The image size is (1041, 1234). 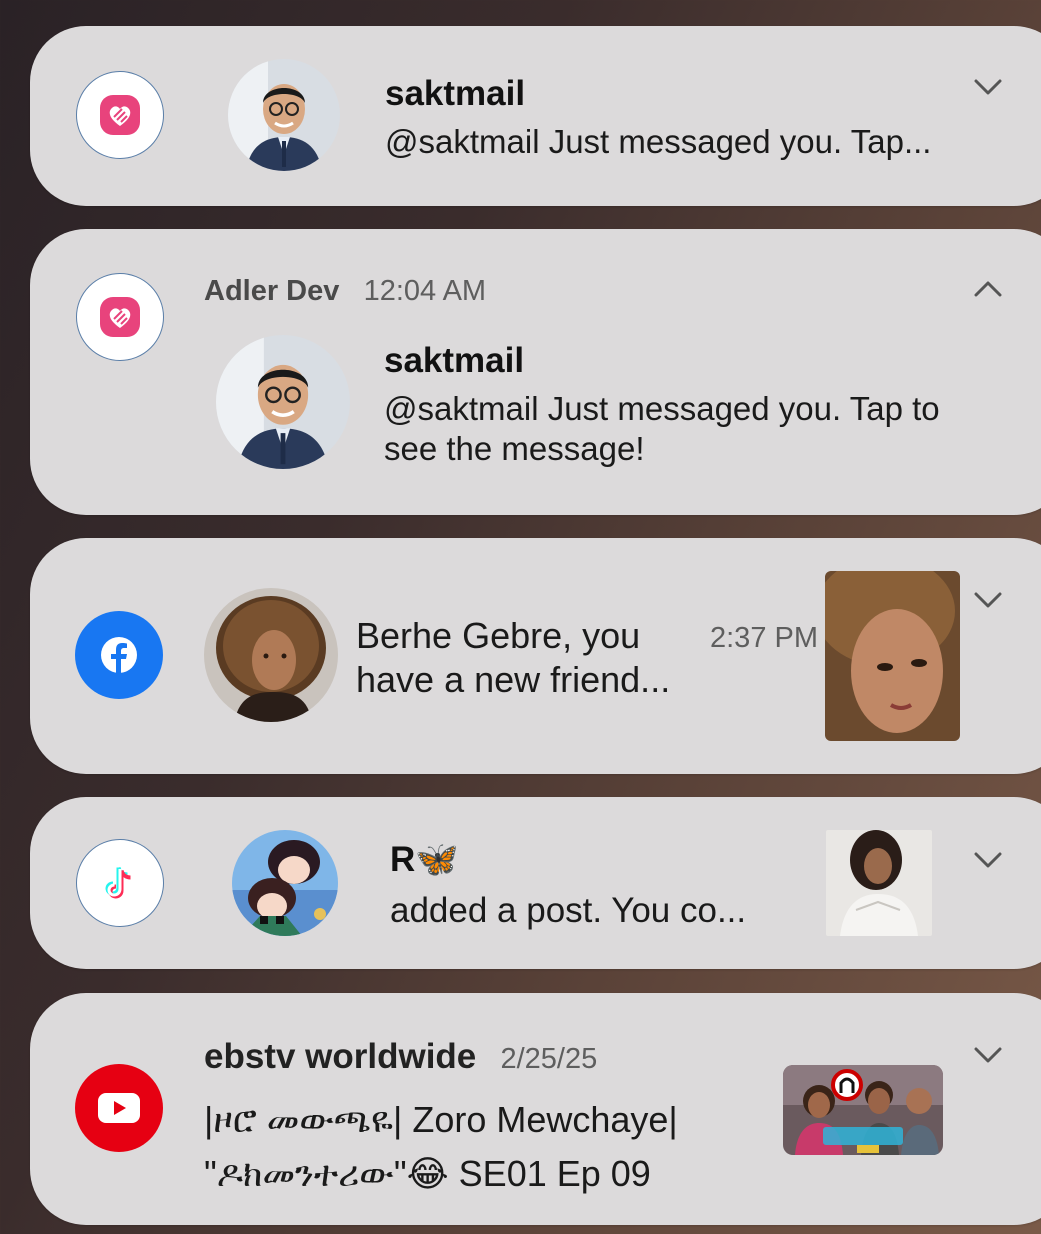 I want to click on notification-time: 12:04 AM, so click(x=425, y=291).